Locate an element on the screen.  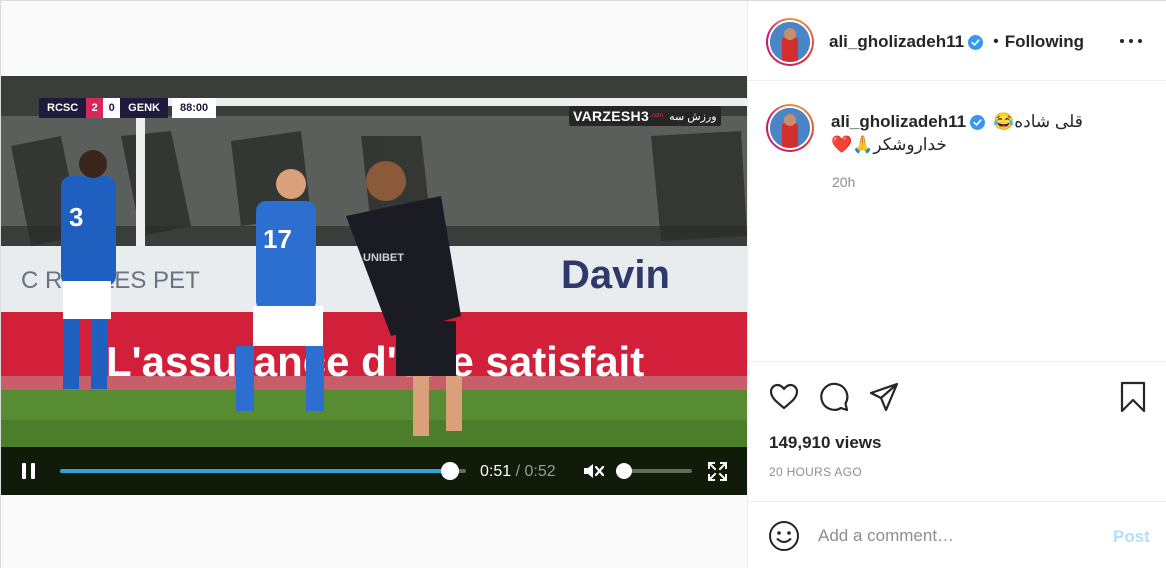
scoreboard: RCSC 2 0 GENK 88:00 is located at coordinates (128, 108).